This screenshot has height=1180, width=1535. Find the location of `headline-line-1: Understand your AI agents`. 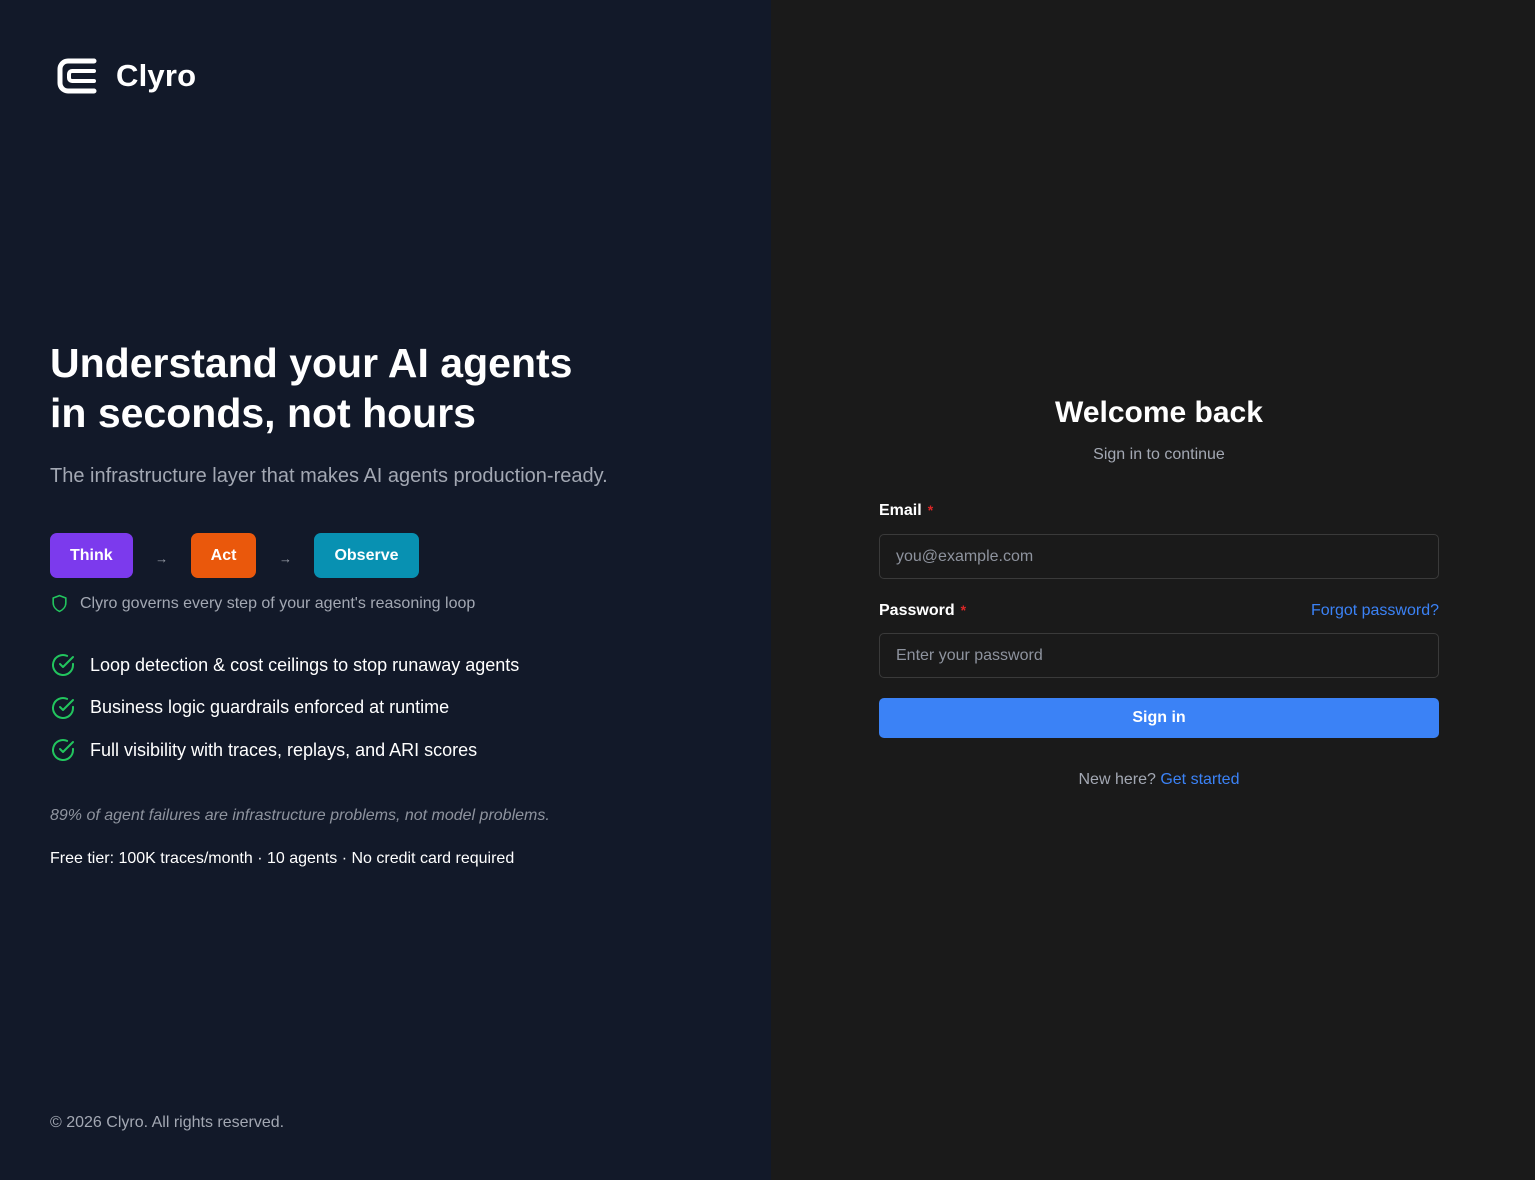

headline-line-1: Understand your AI agents is located at coordinates (311, 363).